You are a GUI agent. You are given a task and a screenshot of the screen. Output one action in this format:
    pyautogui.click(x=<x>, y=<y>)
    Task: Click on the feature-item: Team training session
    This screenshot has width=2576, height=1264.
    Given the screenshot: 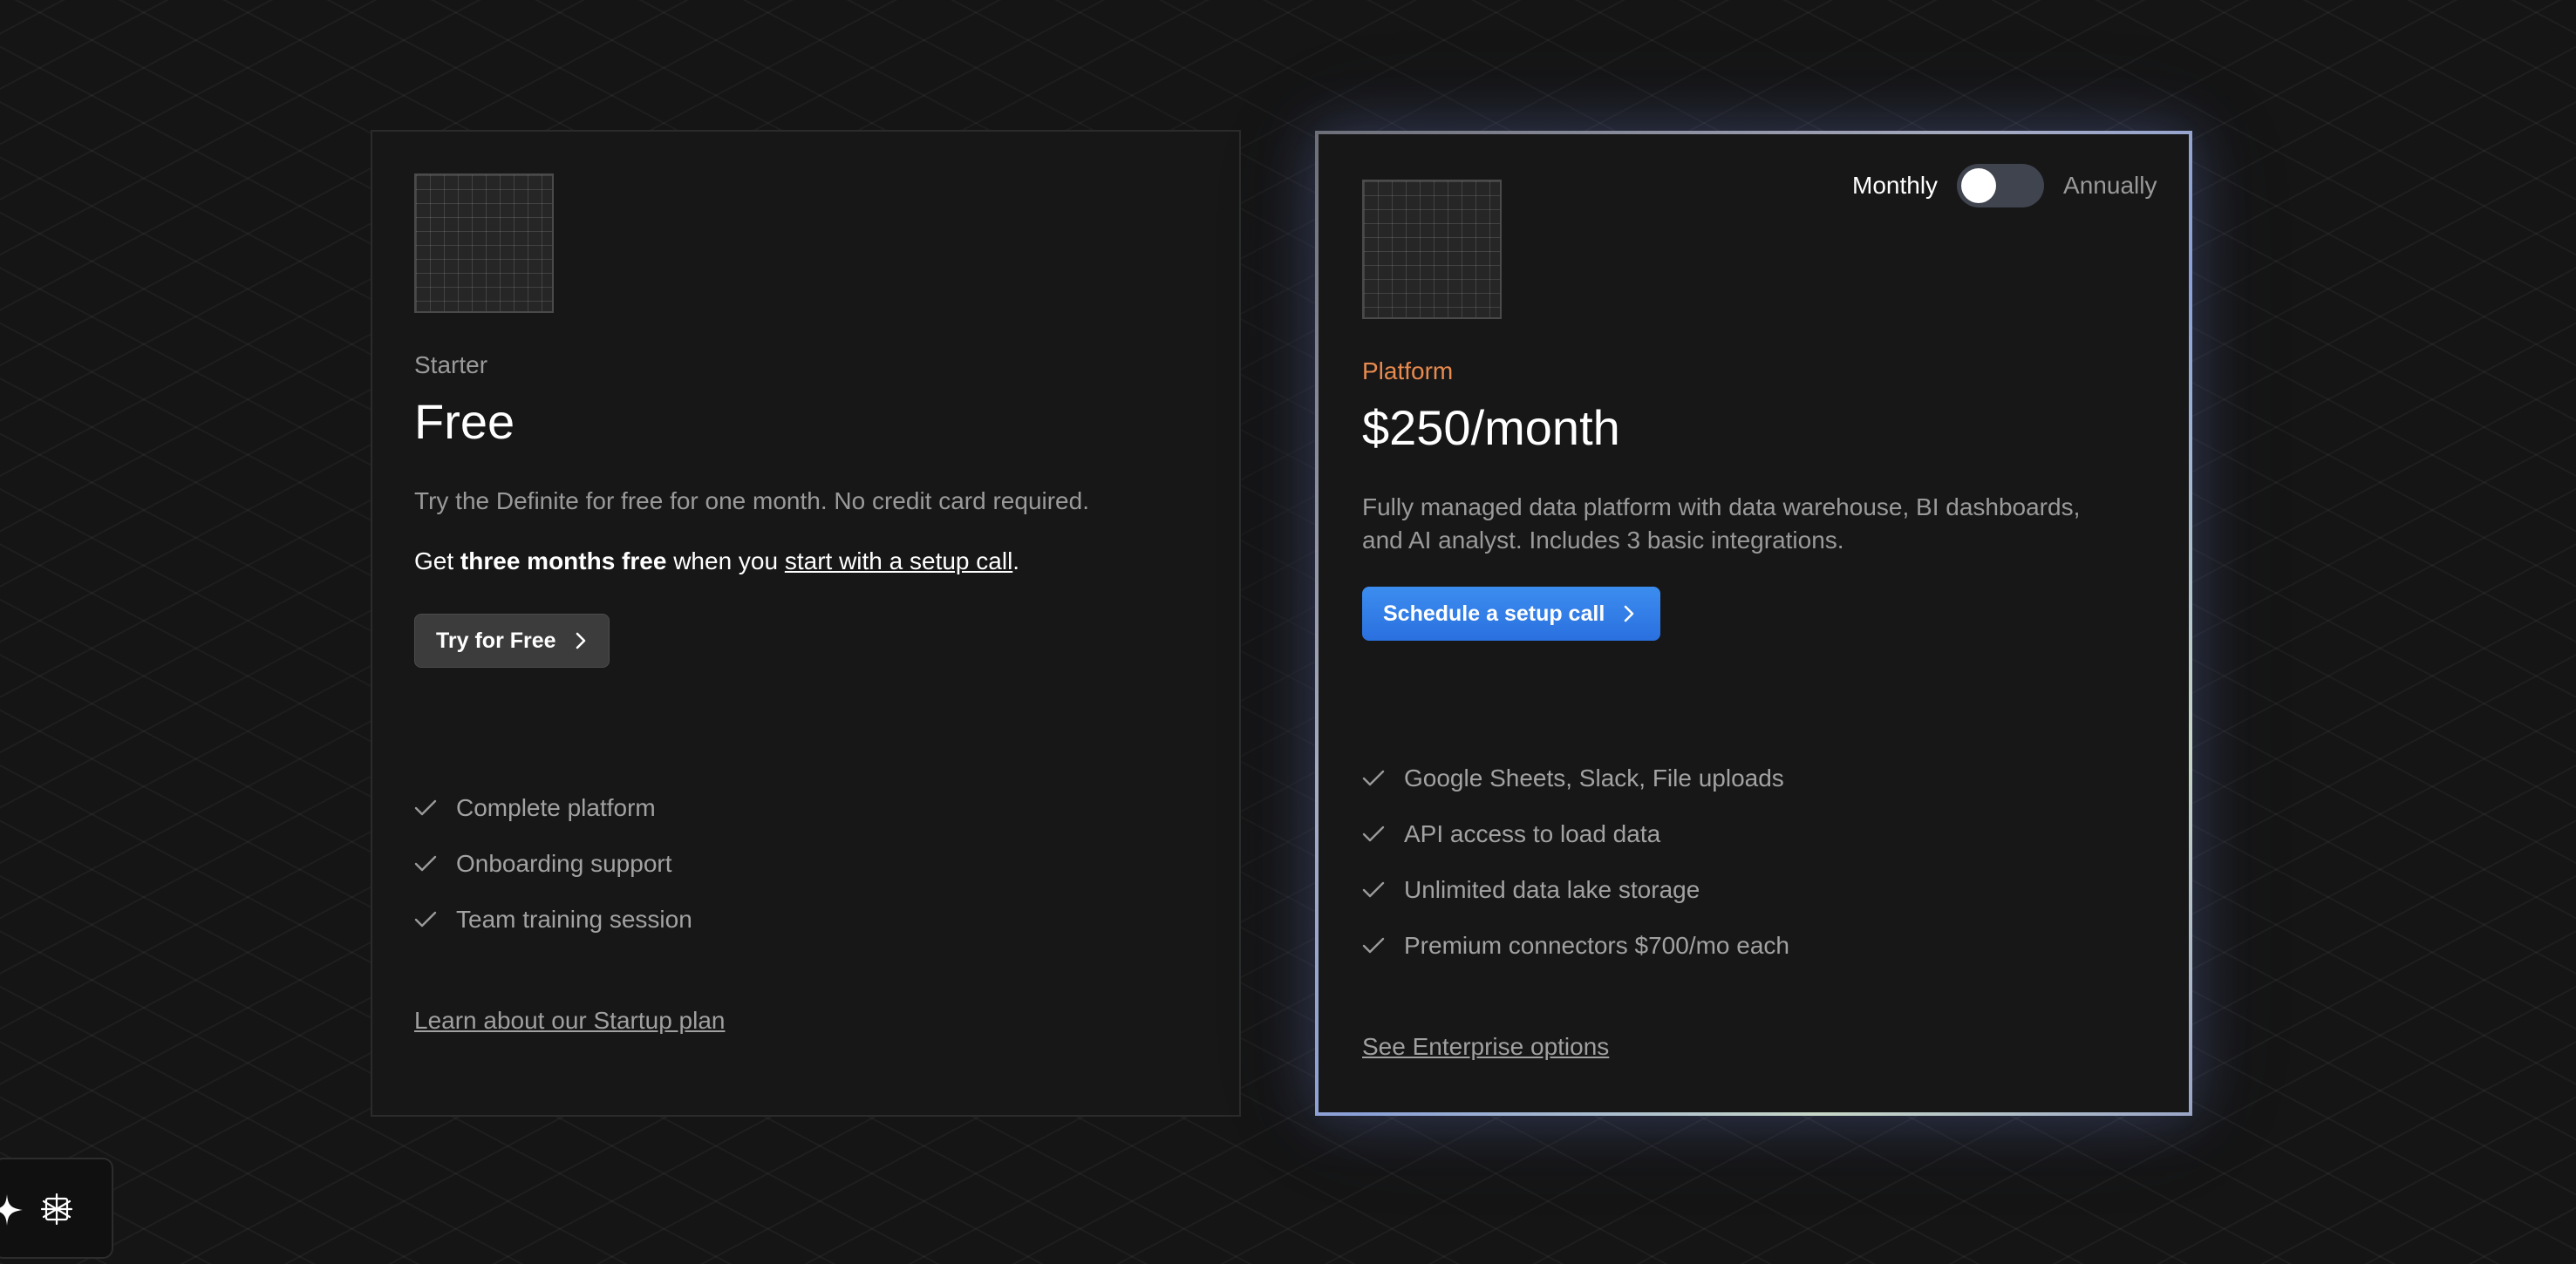 What is the action you would take?
    pyautogui.click(x=553, y=920)
    